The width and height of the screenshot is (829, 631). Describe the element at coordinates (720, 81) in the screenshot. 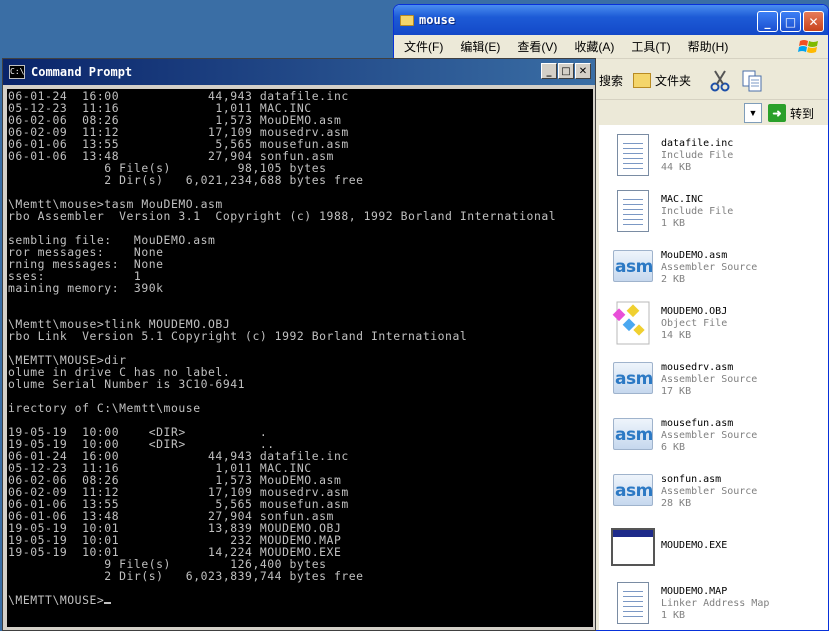

I see `cut-icon` at that location.